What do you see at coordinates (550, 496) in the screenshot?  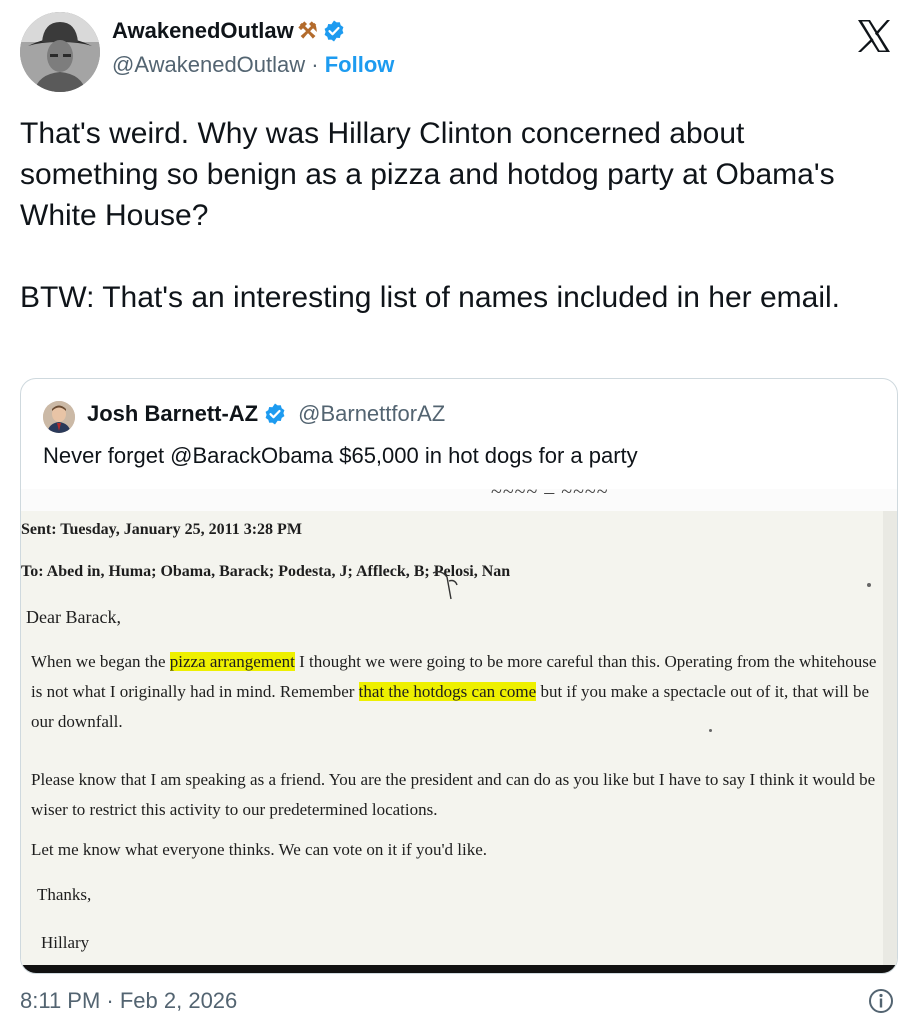 I see `scan-top-fragment: ~~~~ – ~~~~` at bounding box center [550, 496].